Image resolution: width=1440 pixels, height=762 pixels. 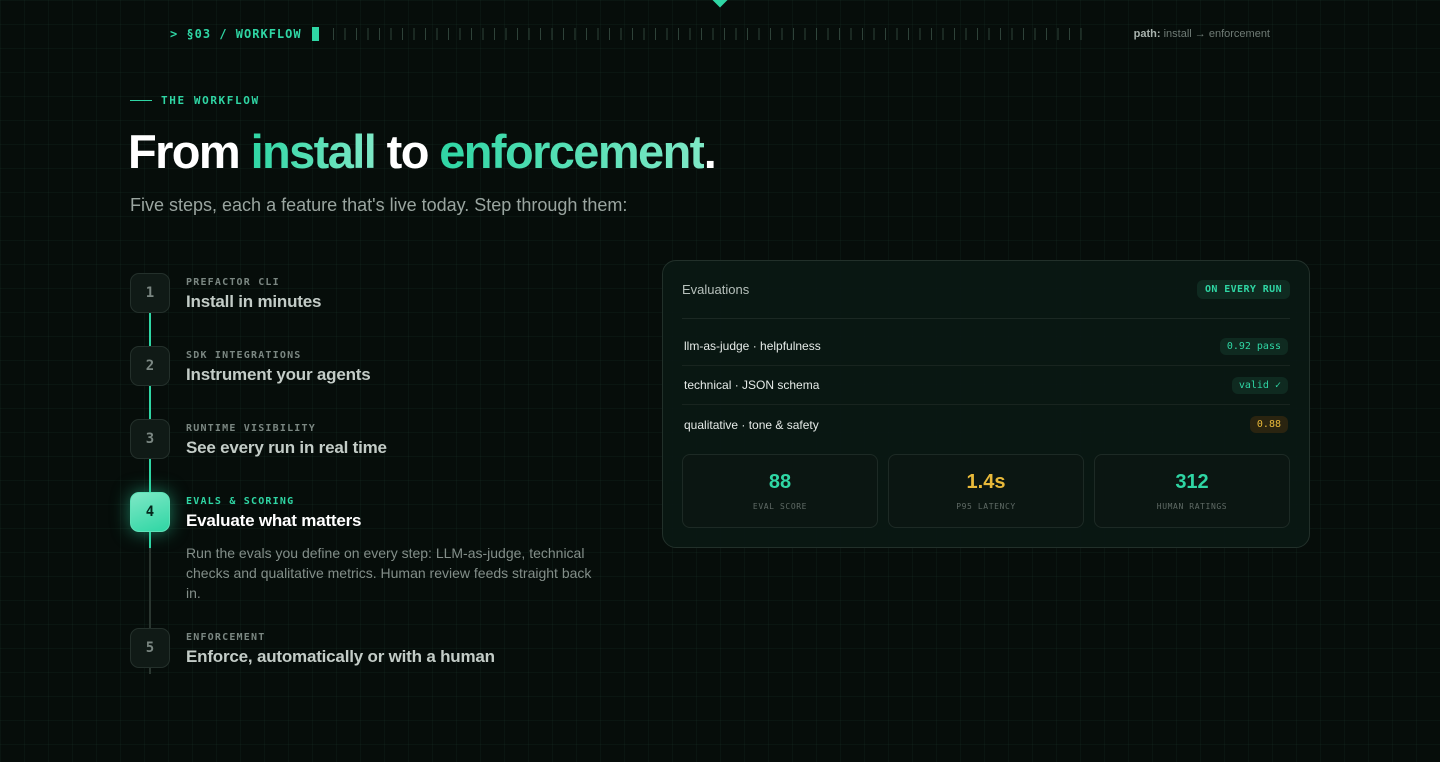 What do you see at coordinates (752, 385) in the screenshot?
I see `eval-name: technical · JSON schema` at bounding box center [752, 385].